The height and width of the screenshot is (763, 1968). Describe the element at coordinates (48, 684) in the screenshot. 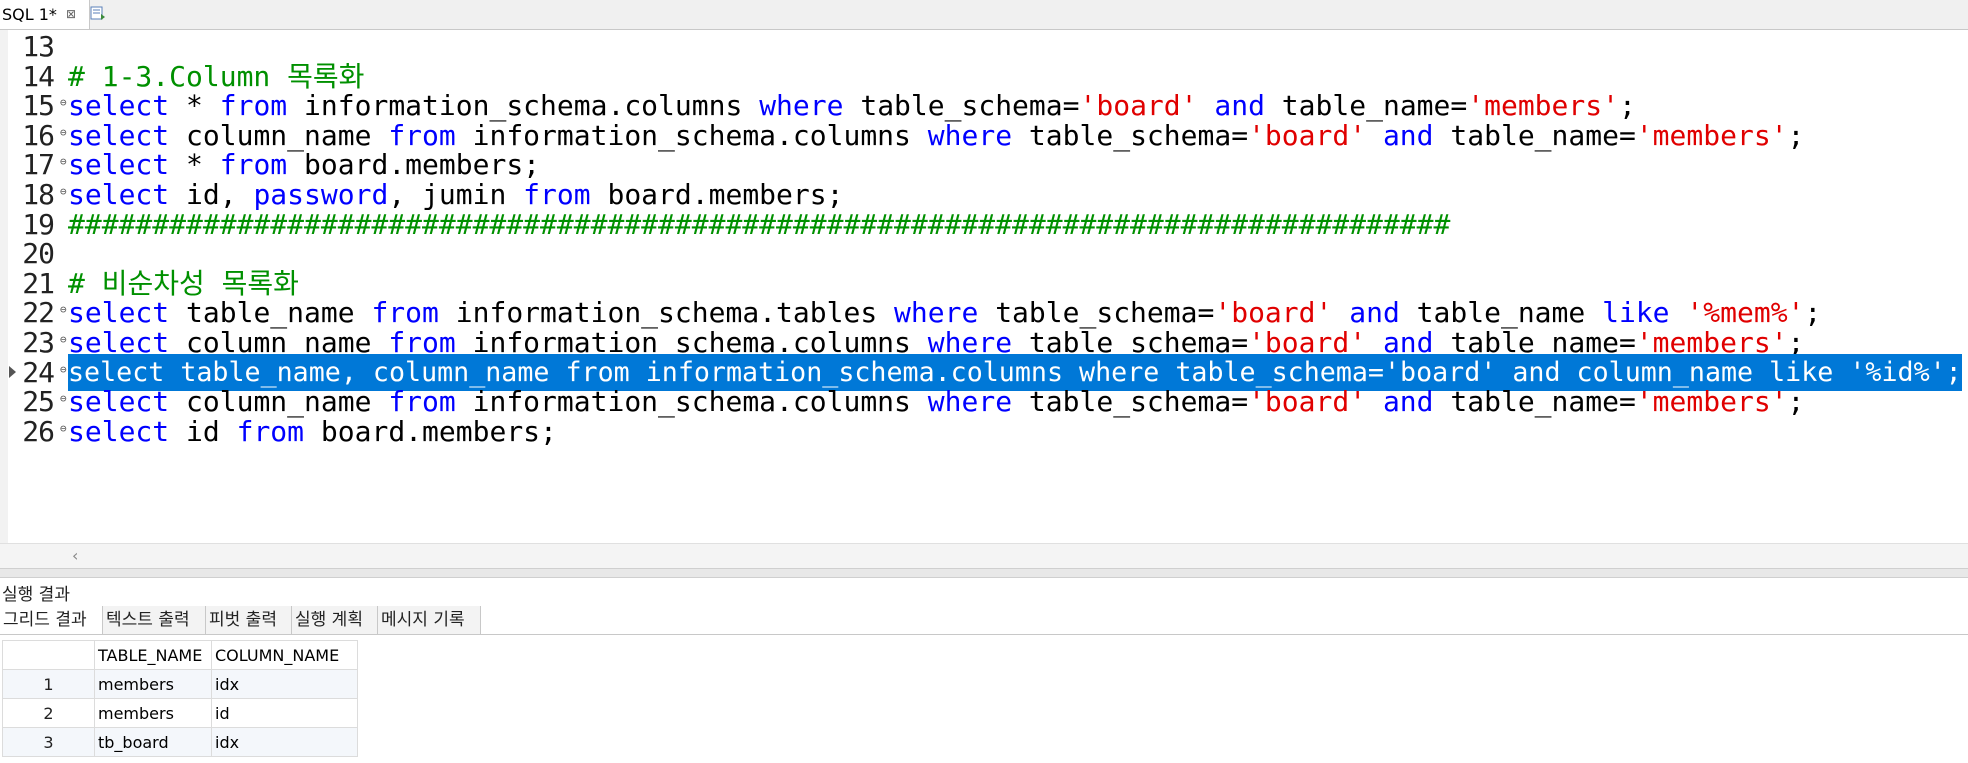

I see `row-number: 1` at that location.